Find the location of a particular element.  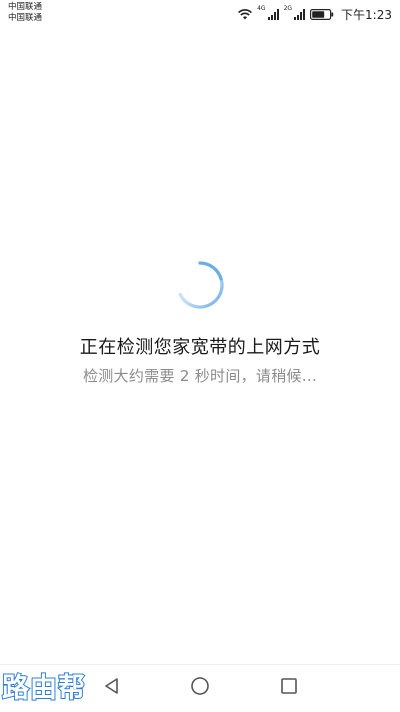

carrier-names: 中国联通 中国联通 is located at coordinates (25, 13).